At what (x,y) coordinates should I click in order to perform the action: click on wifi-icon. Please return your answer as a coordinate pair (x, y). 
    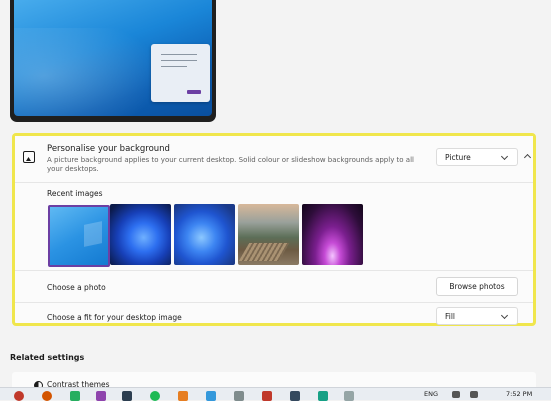
    Looking at the image, I should click on (456, 394).